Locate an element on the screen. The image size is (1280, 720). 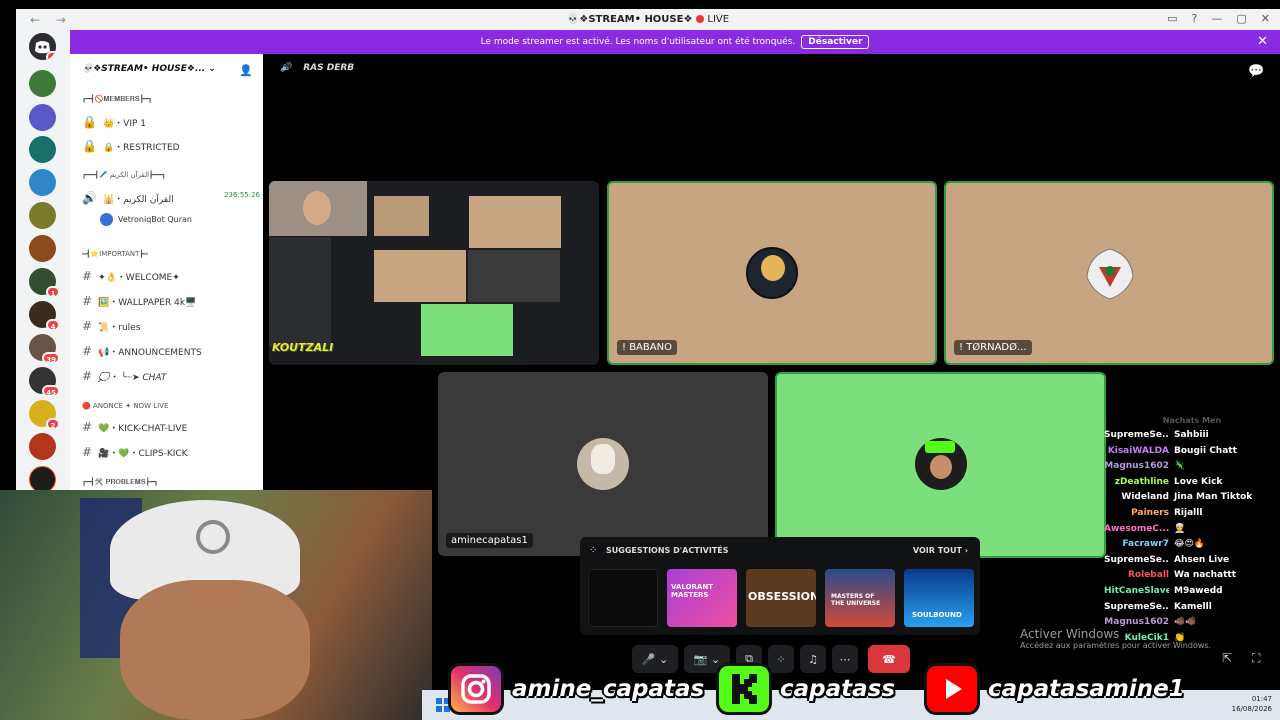
category-announce: 🔴 ANONCE ✦ NOW LIVE is located at coordinates (125, 406).